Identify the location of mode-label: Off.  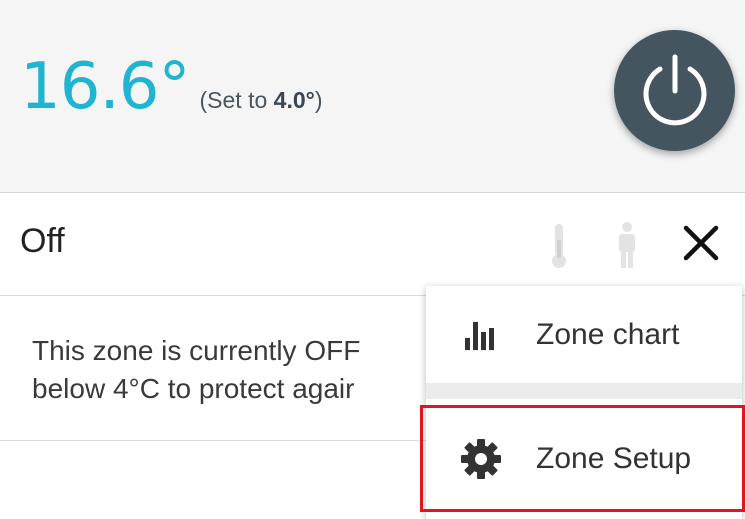
(42, 241).